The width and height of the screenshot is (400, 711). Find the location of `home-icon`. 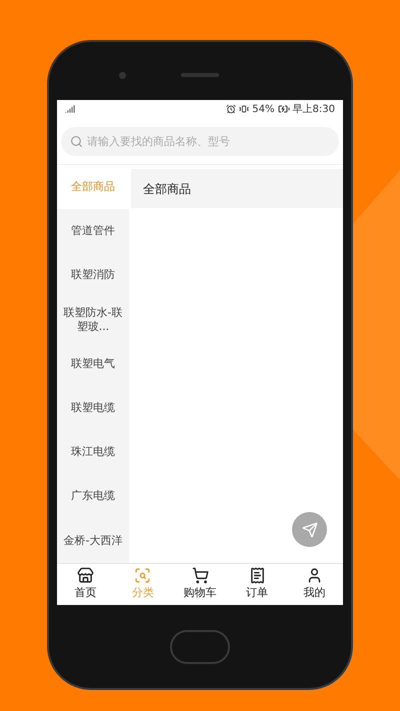

home-icon is located at coordinates (85, 575).